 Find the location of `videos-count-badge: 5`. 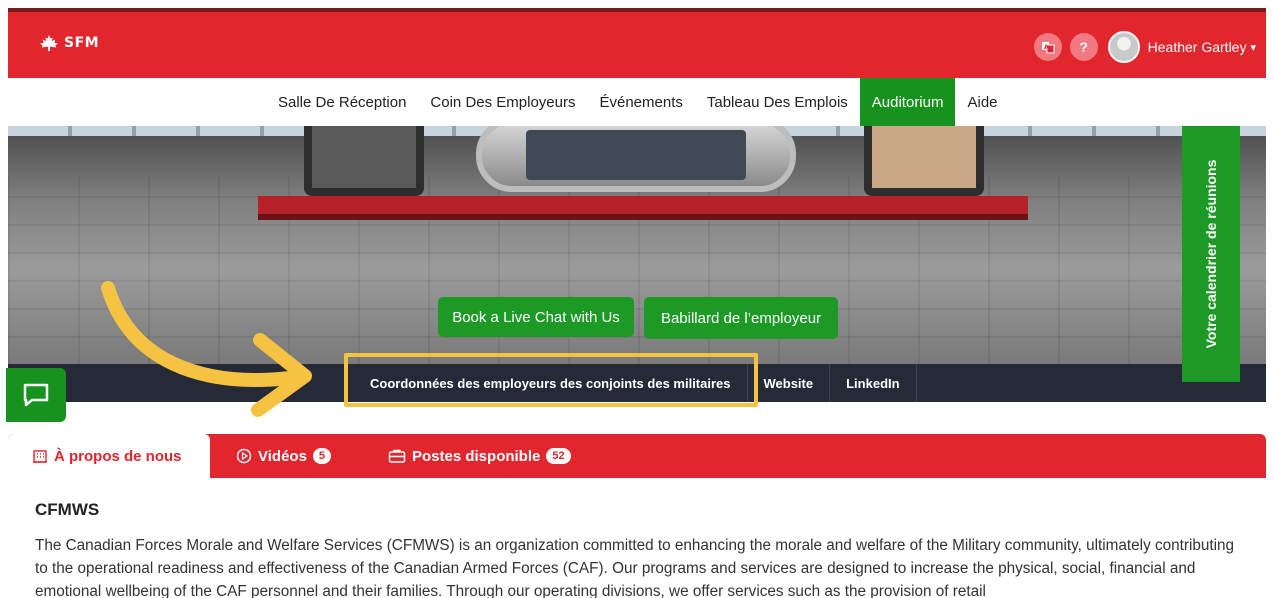

videos-count-badge: 5 is located at coordinates (322, 456).